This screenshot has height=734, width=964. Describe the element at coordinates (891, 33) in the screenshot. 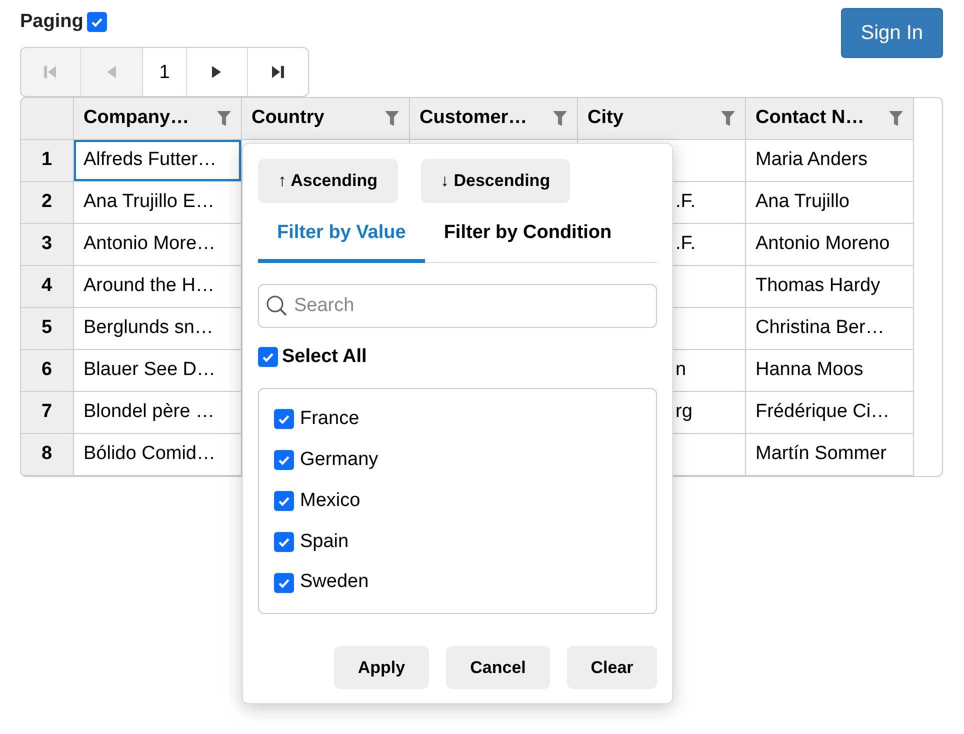

I see `sign-in-button: Sign In` at that location.